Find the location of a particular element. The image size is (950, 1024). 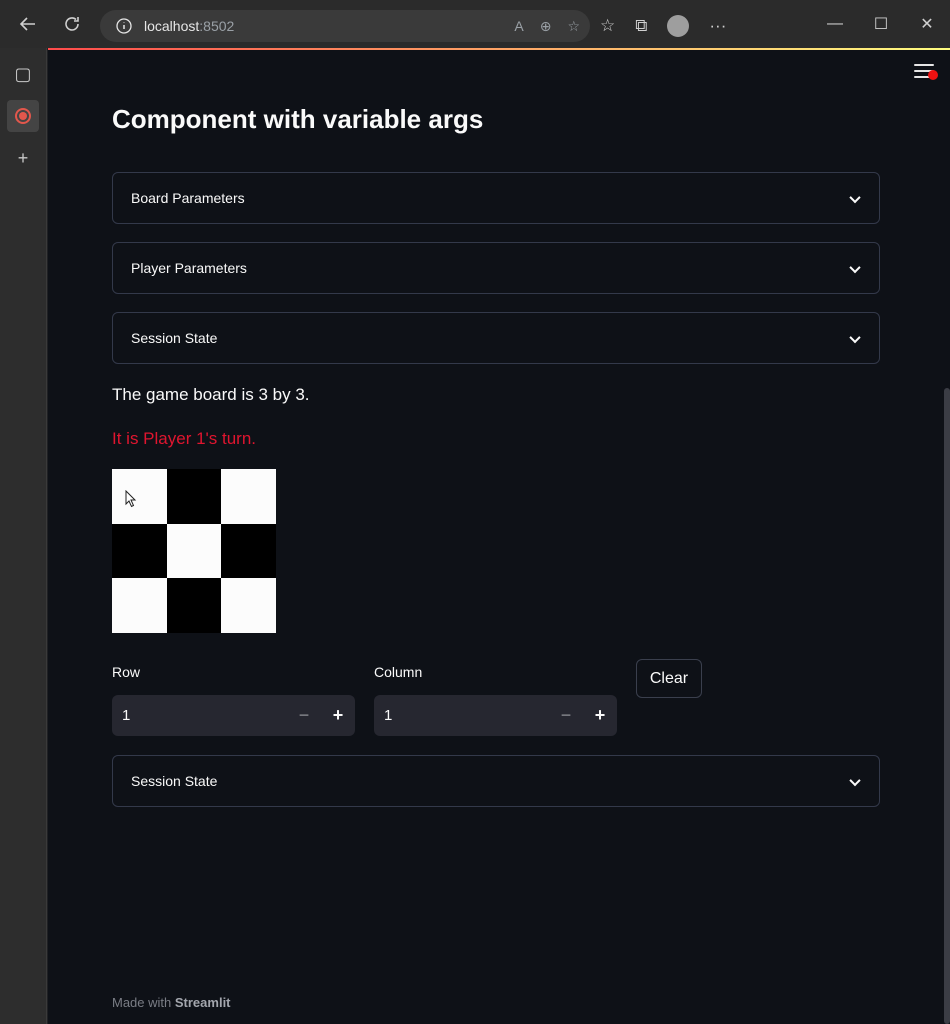

row-decrement-button: − is located at coordinates (304, 715).